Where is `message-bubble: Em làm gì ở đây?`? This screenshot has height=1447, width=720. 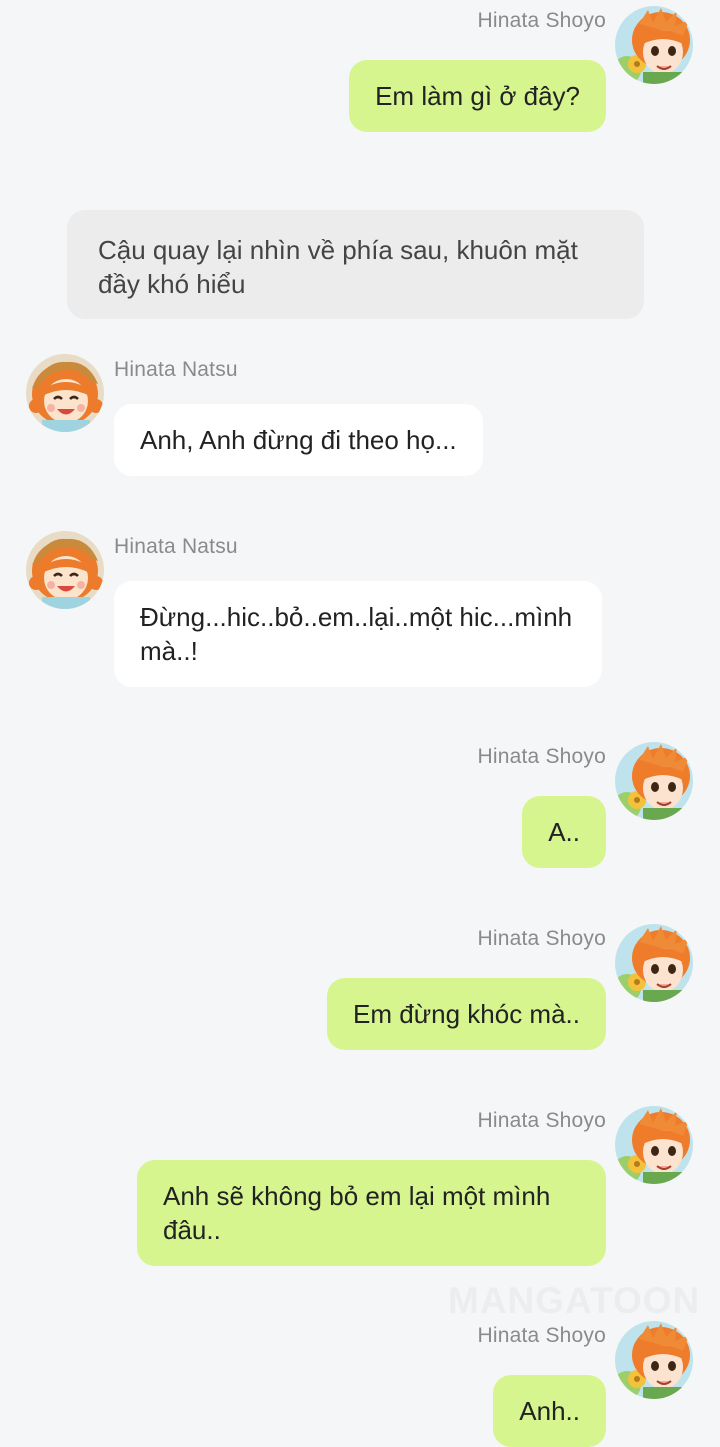 message-bubble: Em làm gì ở đây? is located at coordinates (477, 96).